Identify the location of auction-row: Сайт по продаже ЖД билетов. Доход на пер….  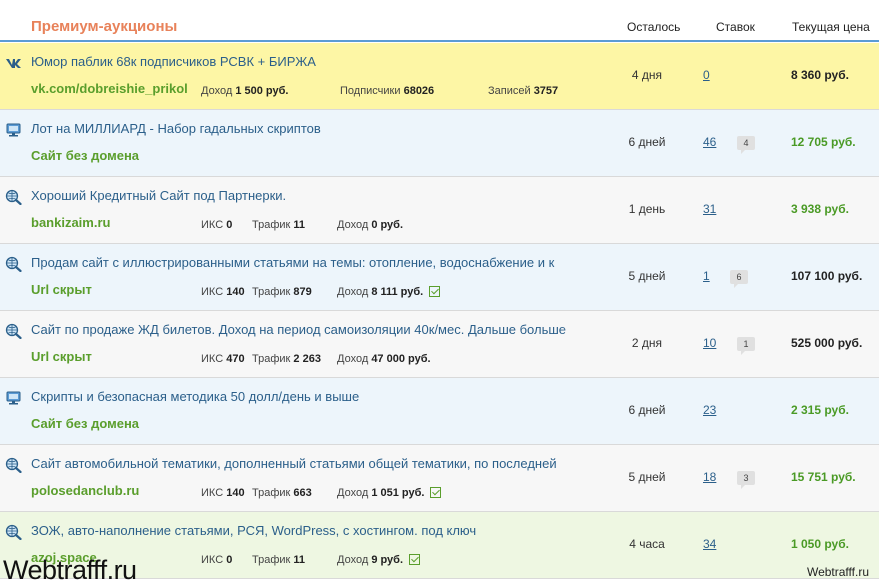
(439, 344).